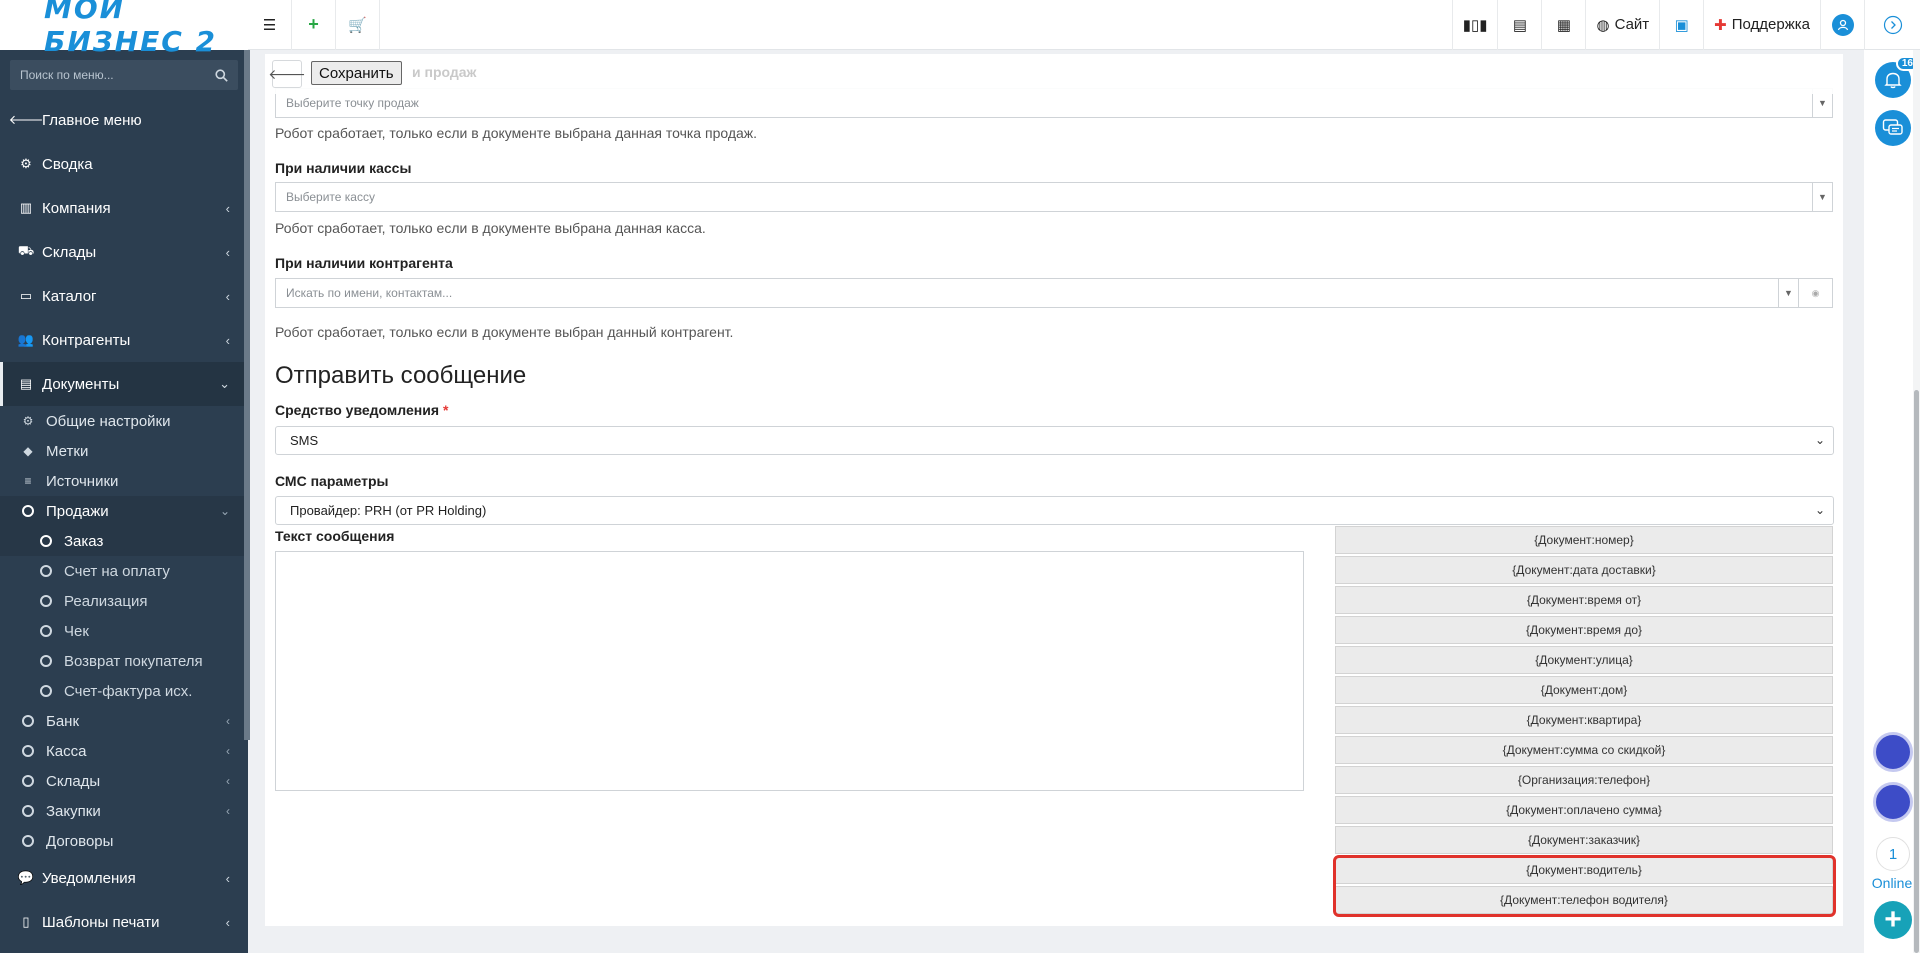  Describe the element at coordinates (1584, 840) in the screenshot. I see `variable-button: {Документ:заказчик}` at that location.